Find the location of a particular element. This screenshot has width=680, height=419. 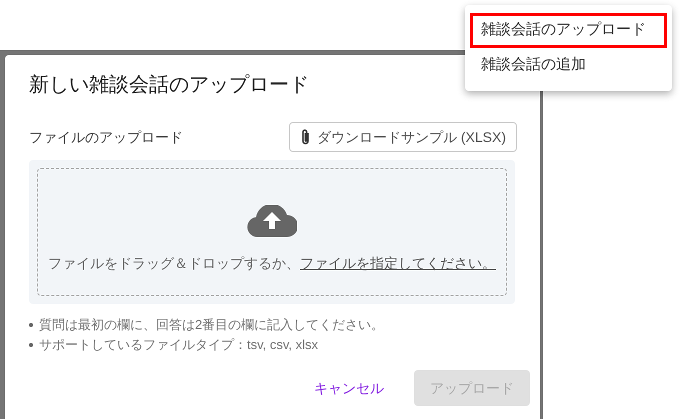

dropzone-text: ファイルをドラッグ＆ドロップするか、 is located at coordinates (174, 263).